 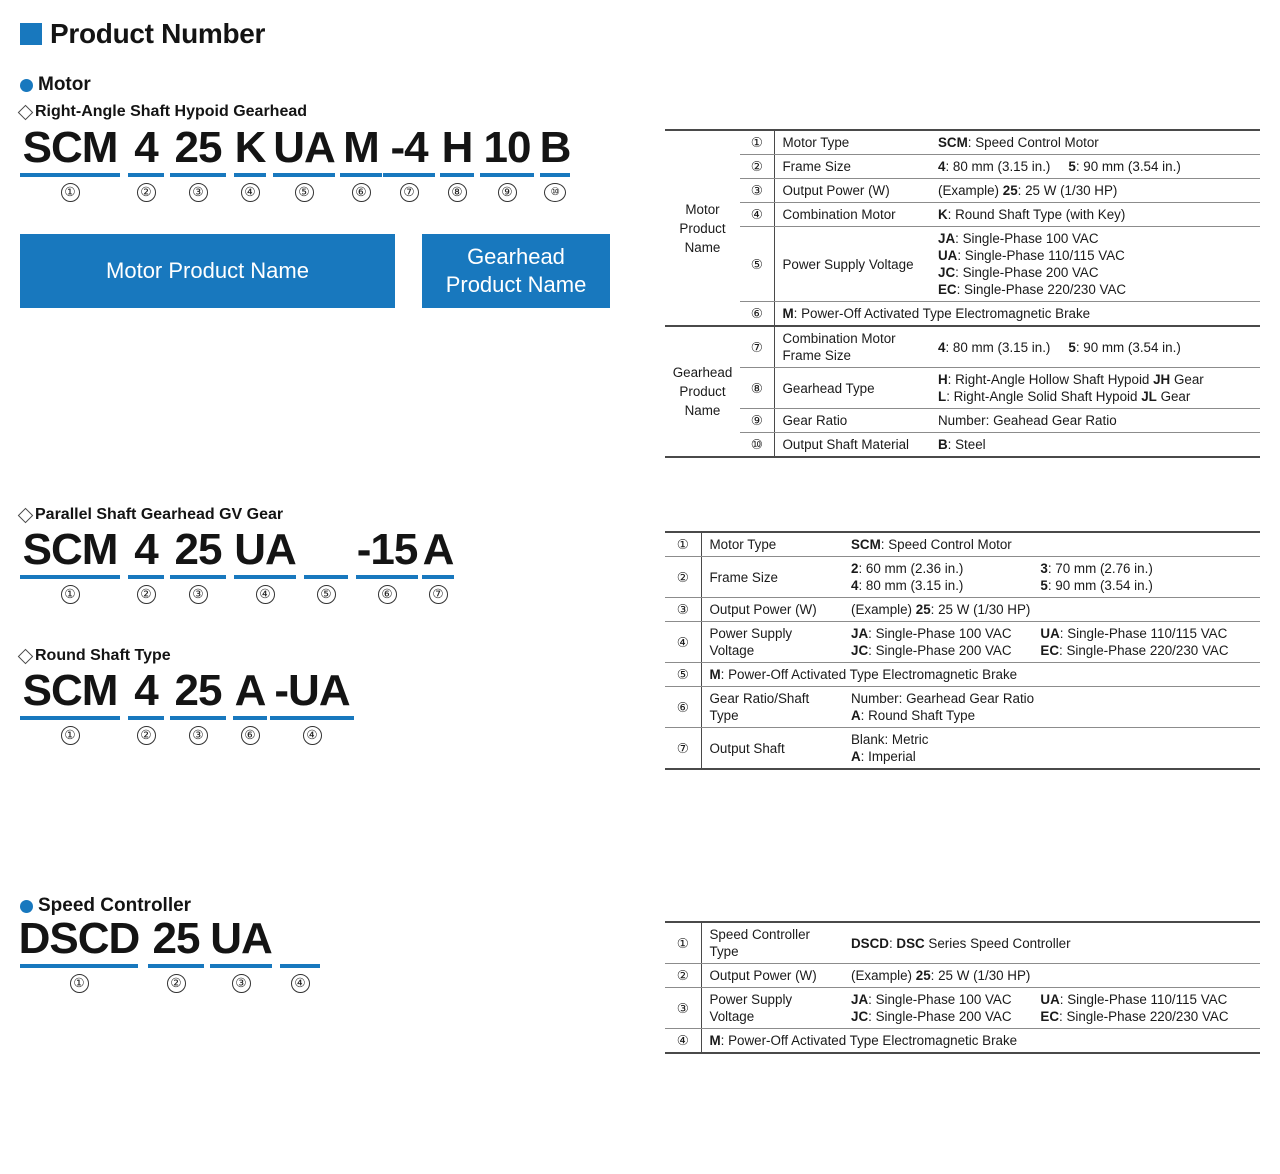 I want to click on index-circle: ⑦, so click(x=438, y=594).